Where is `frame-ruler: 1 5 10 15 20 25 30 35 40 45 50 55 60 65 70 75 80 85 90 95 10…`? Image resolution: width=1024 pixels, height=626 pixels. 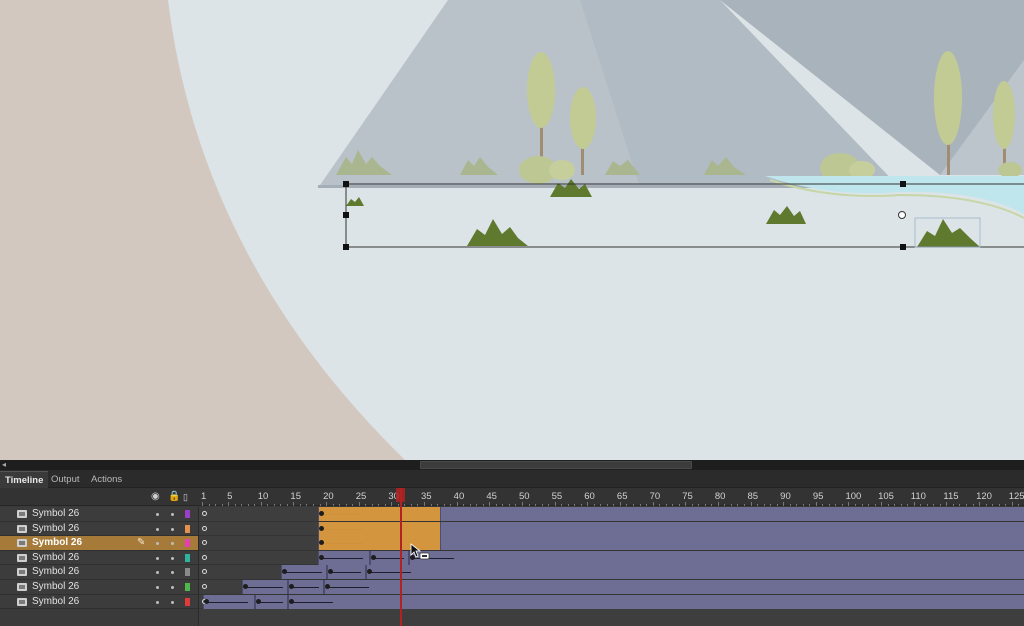
frame-ruler: 1 5 10 15 20 25 30 35 40 45 50 55 60 65 70 75 80 85 90 95 10… is located at coordinates (611, 497).